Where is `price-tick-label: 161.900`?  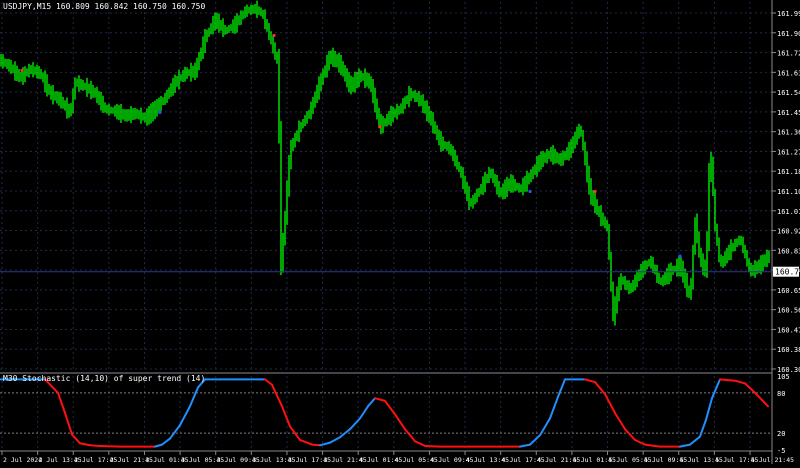
price-tick-label: 161.900 is located at coordinates (788, 34).